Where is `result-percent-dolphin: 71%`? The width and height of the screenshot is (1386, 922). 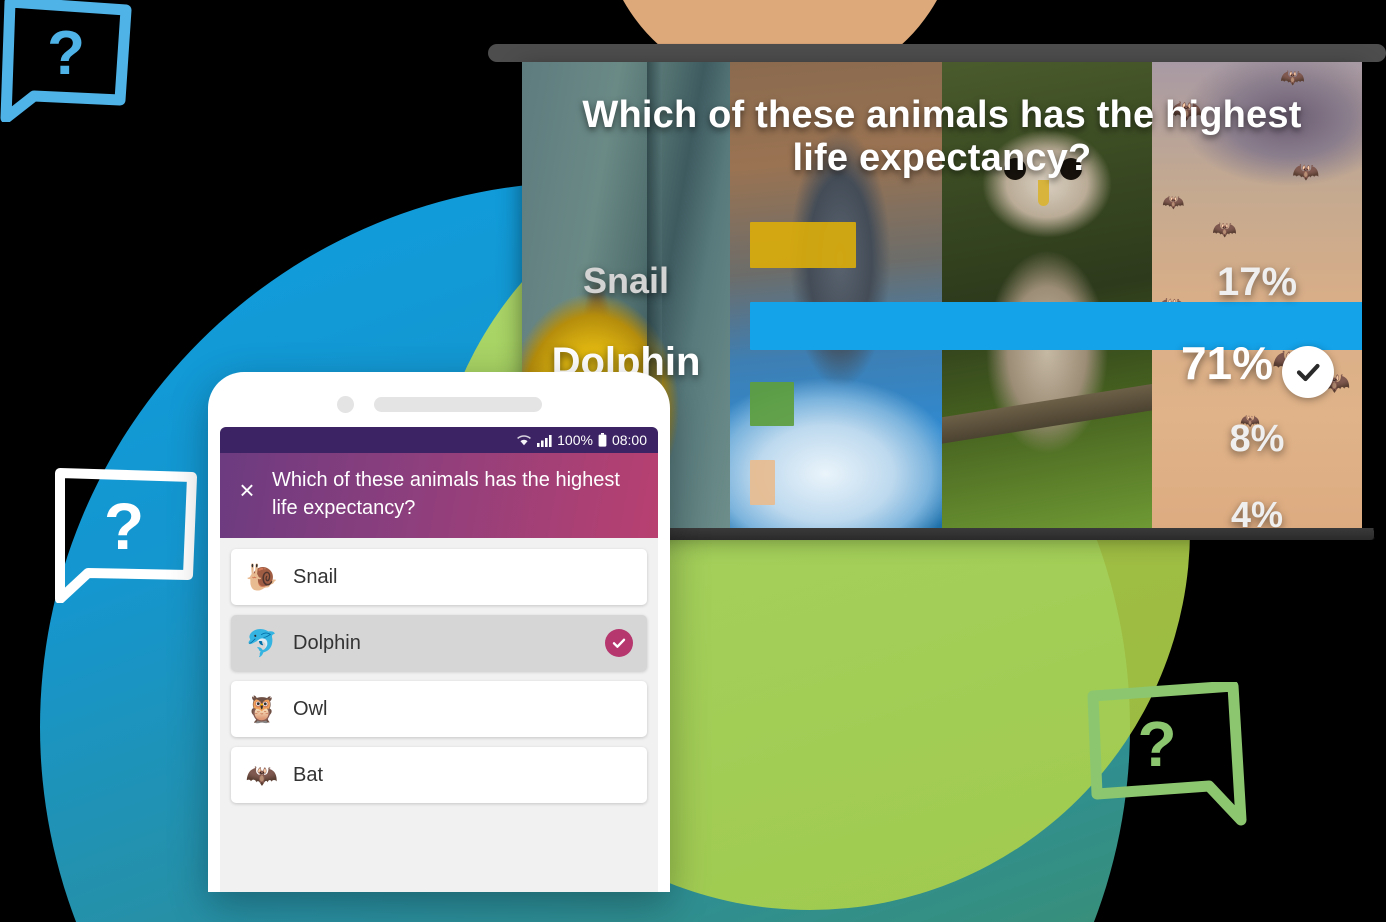
result-percent-dolphin: 71% is located at coordinates (1227, 363).